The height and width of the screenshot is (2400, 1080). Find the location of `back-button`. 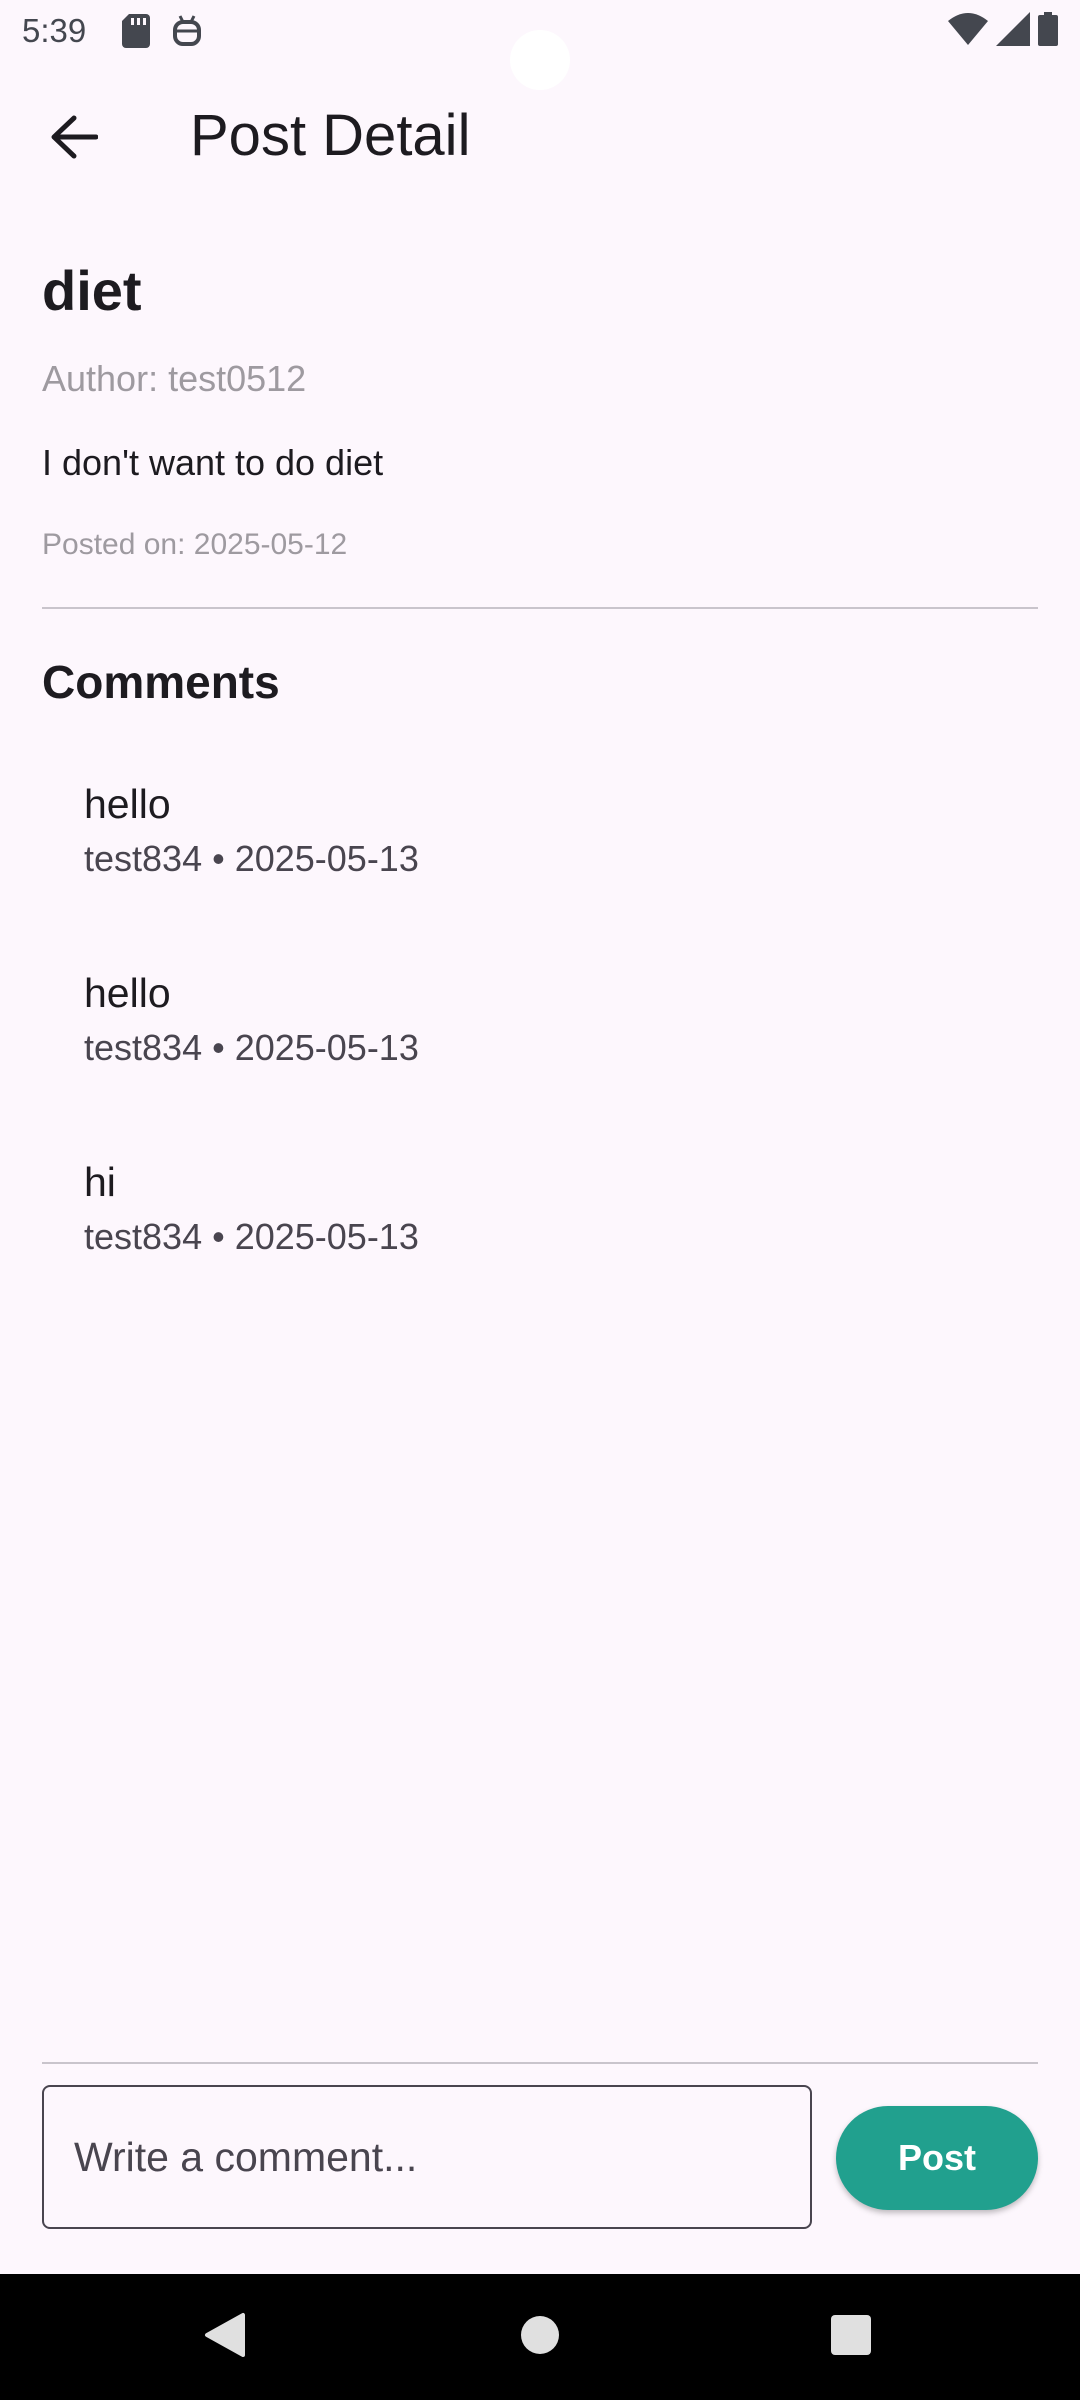

back-button is located at coordinates (74, 139).